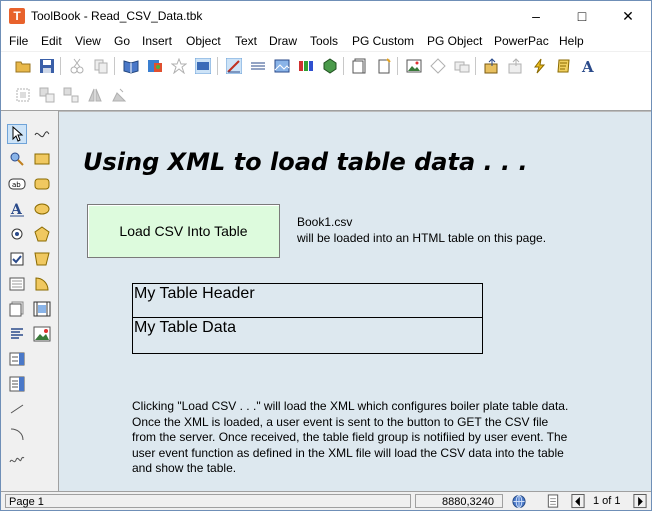 The width and height of the screenshot is (652, 511). Describe the element at coordinates (17, 259) in the screenshot. I see `checkbox-tool-icon` at that location.